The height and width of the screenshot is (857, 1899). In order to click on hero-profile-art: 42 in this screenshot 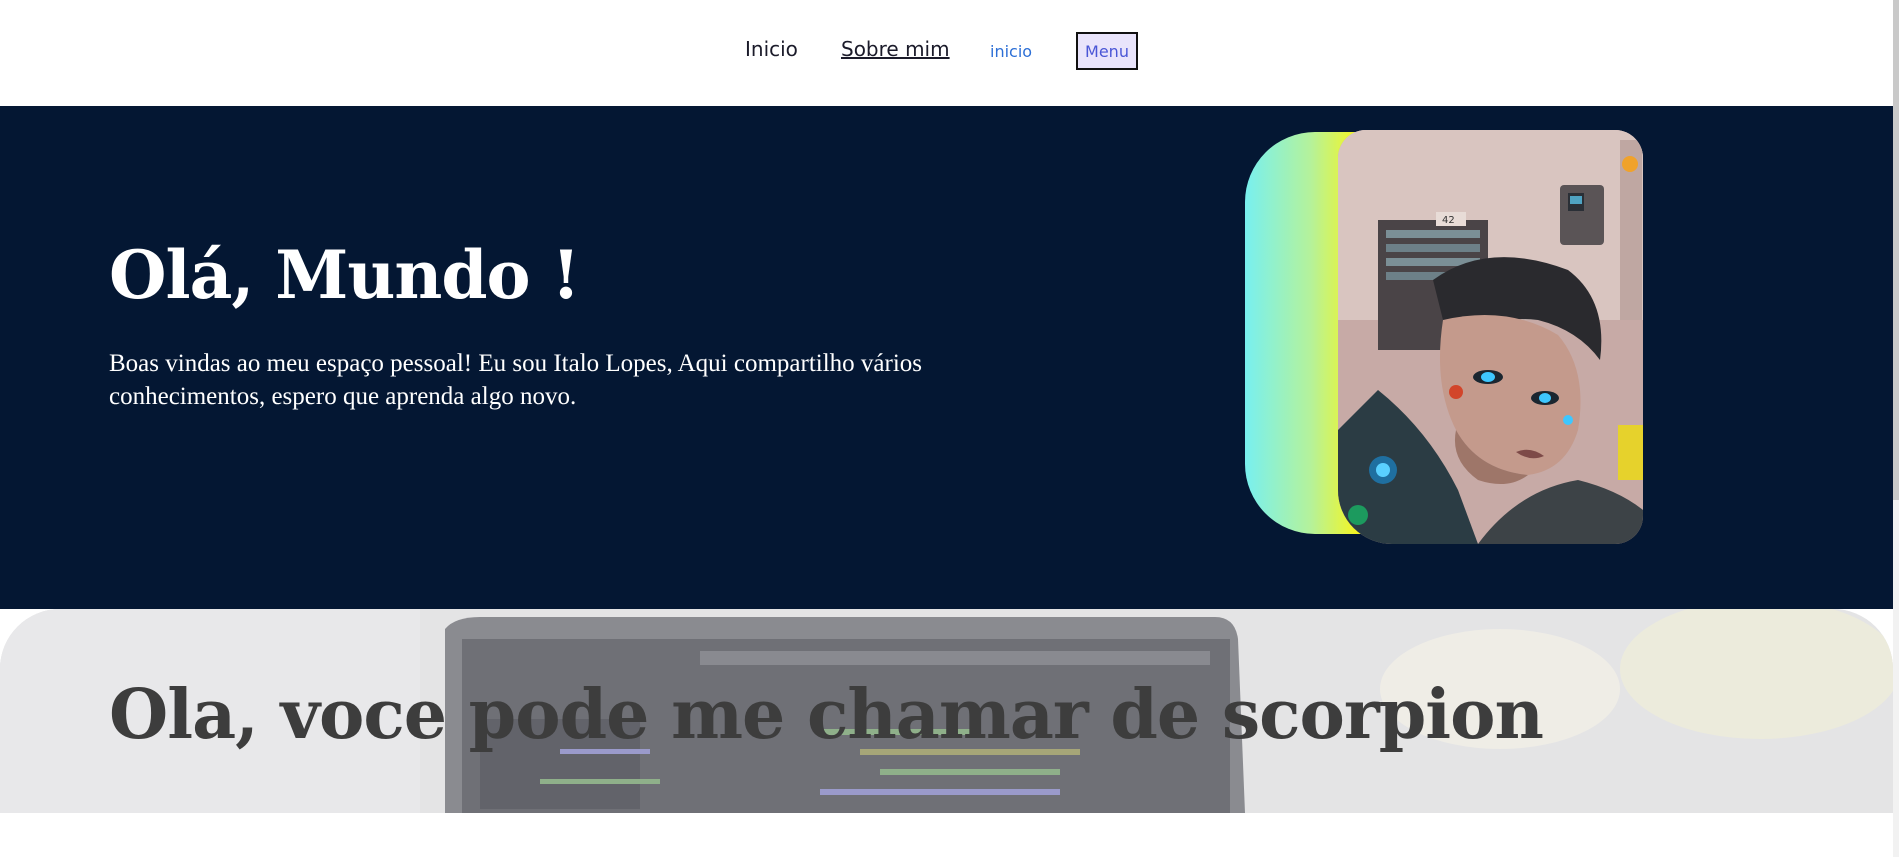, I will do `click(1444, 337)`.